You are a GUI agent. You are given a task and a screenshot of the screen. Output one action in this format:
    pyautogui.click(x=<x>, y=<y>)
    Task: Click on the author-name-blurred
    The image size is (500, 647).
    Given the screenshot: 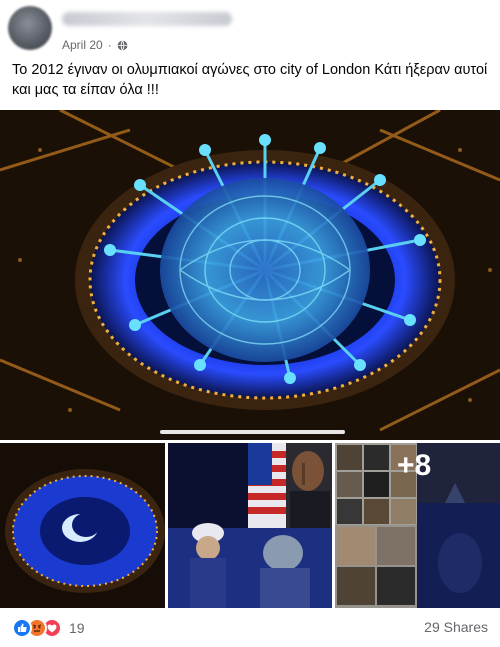 What is the action you would take?
    pyautogui.click(x=147, y=19)
    